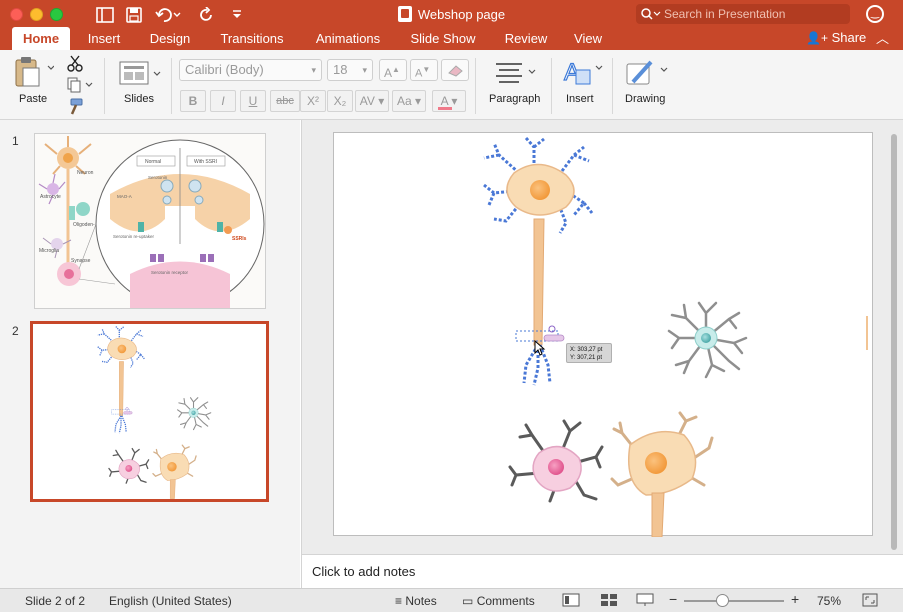 This screenshot has height=612, width=903. I want to click on strikethrough-button: abc, so click(285, 101).